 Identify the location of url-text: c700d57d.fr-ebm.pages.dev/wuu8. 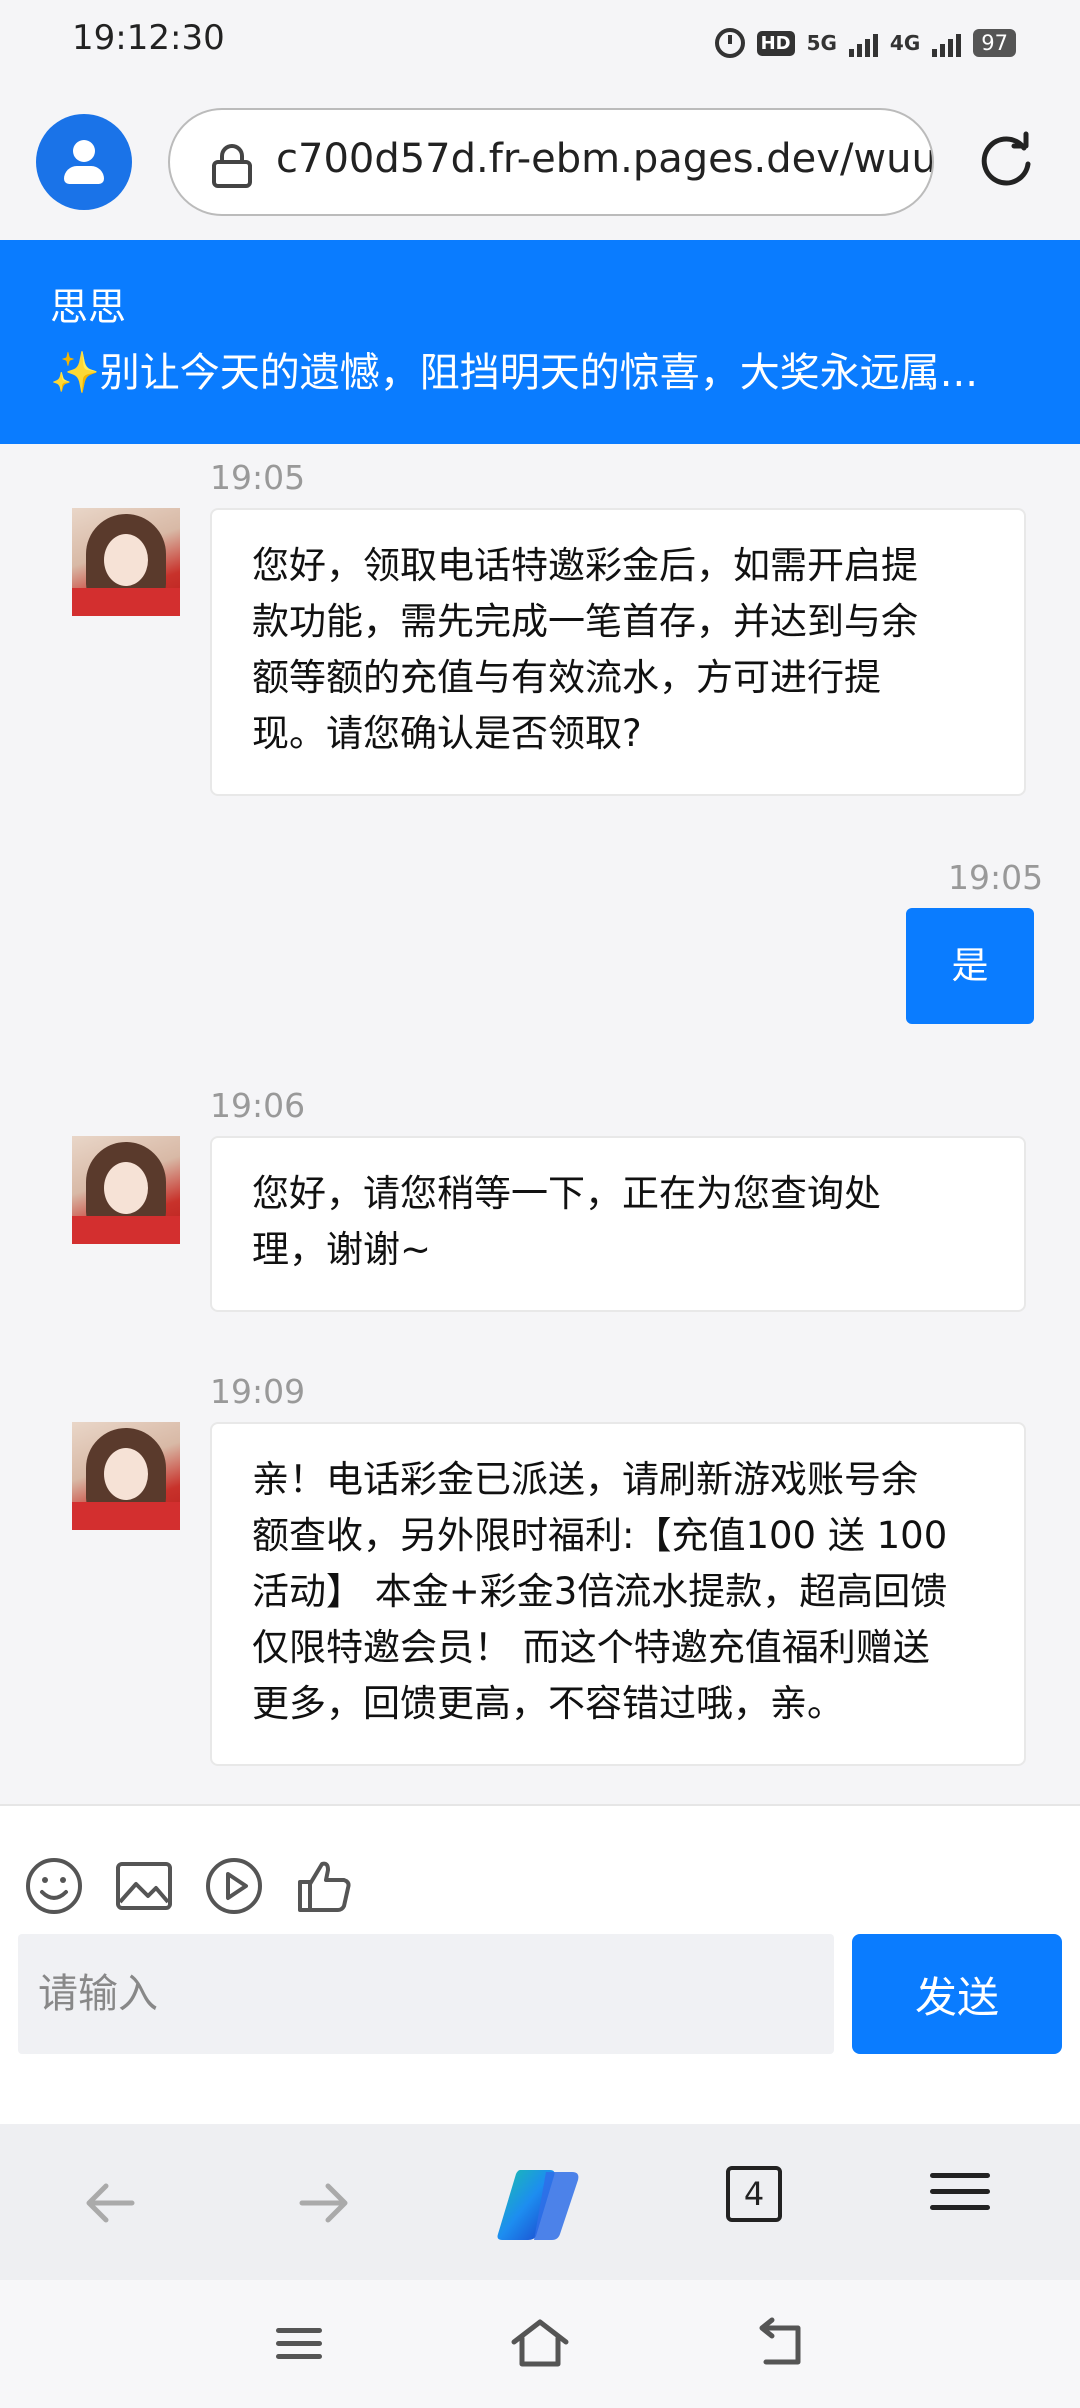
(605, 159).